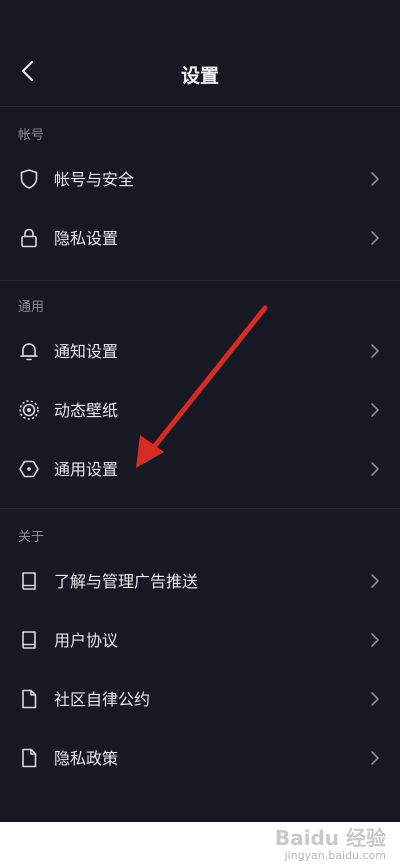  Describe the element at coordinates (29, 469) in the screenshot. I see `hexagon-icon` at that location.